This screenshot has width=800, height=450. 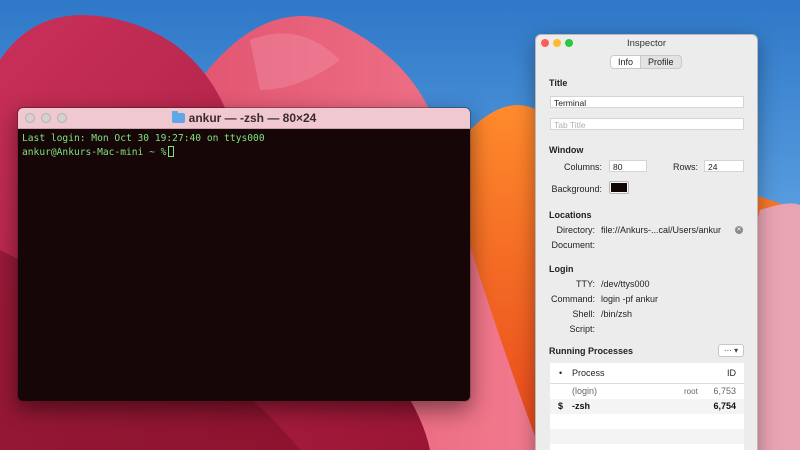 I want to click on section-locations: Locations, so click(x=570, y=215).